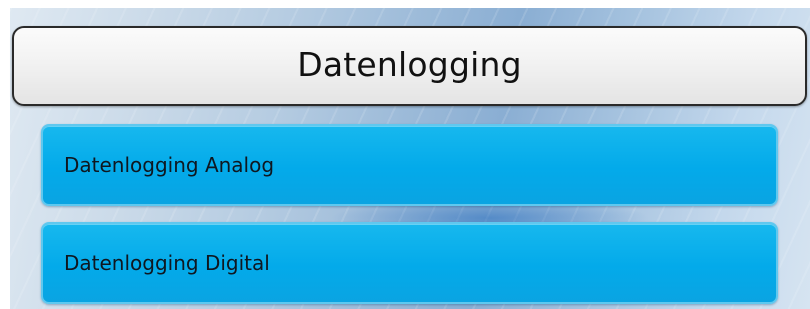 This screenshot has width=810, height=309. Describe the element at coordinates (169, 165) in the screenshot. I see `menu-item-label: Datenlogging Analog` at that location.